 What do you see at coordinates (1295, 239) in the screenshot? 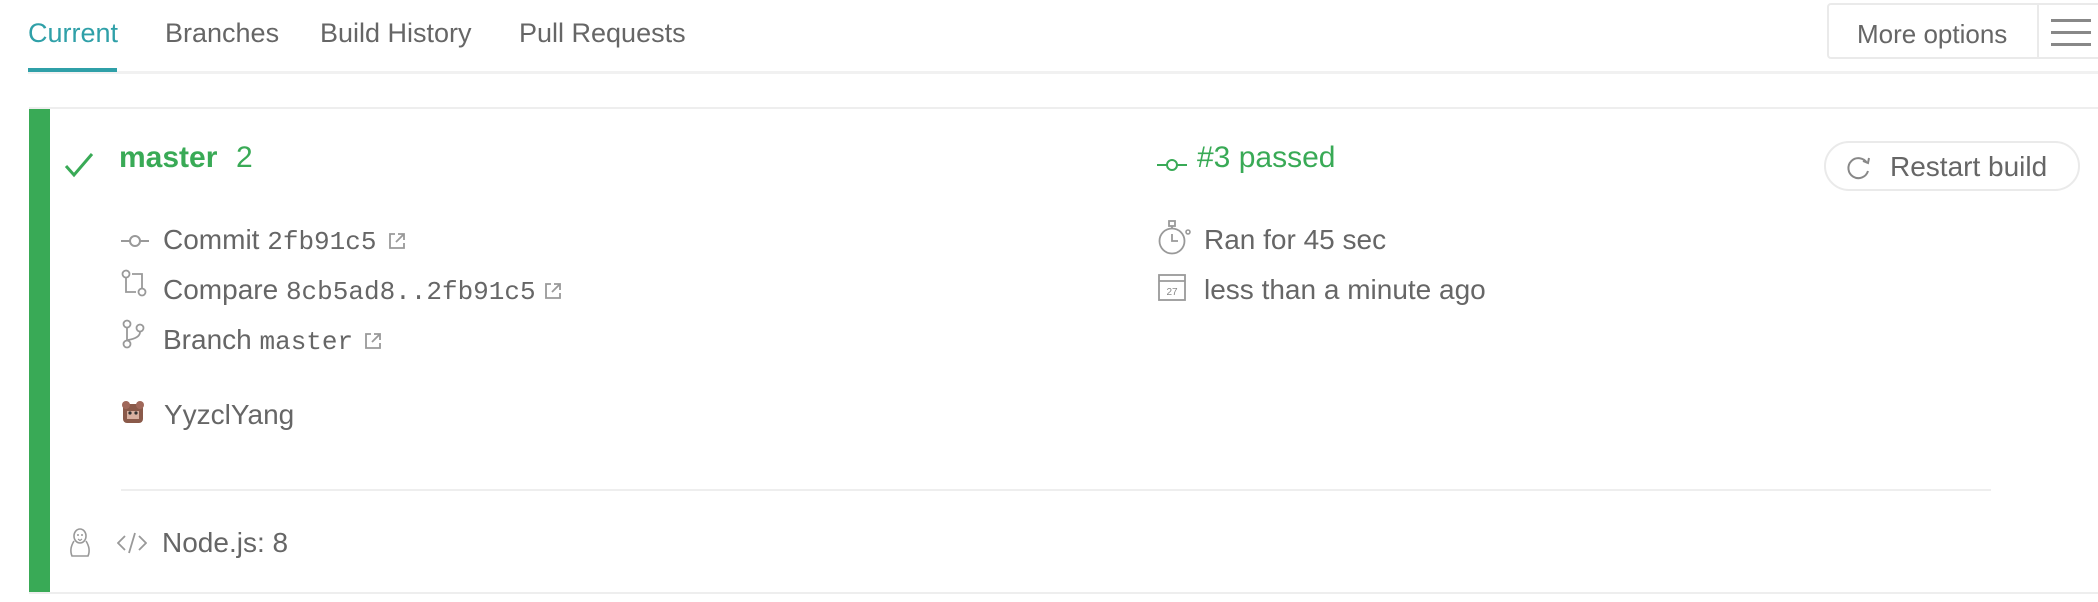
I see `build-duration: Ran for 45 sec` at bounding box center [1295, 239].